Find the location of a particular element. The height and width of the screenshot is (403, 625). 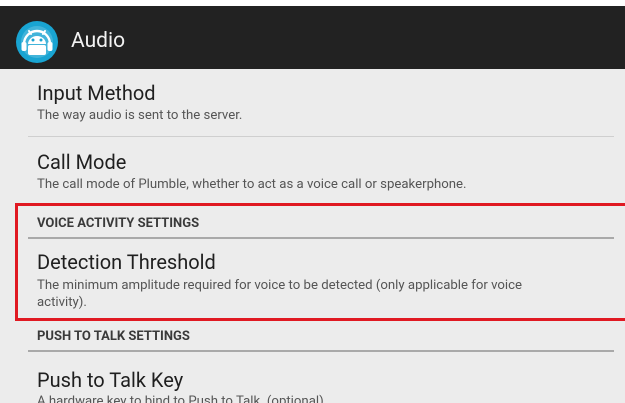

android-headset-icon is located at coordinates (37, 42).